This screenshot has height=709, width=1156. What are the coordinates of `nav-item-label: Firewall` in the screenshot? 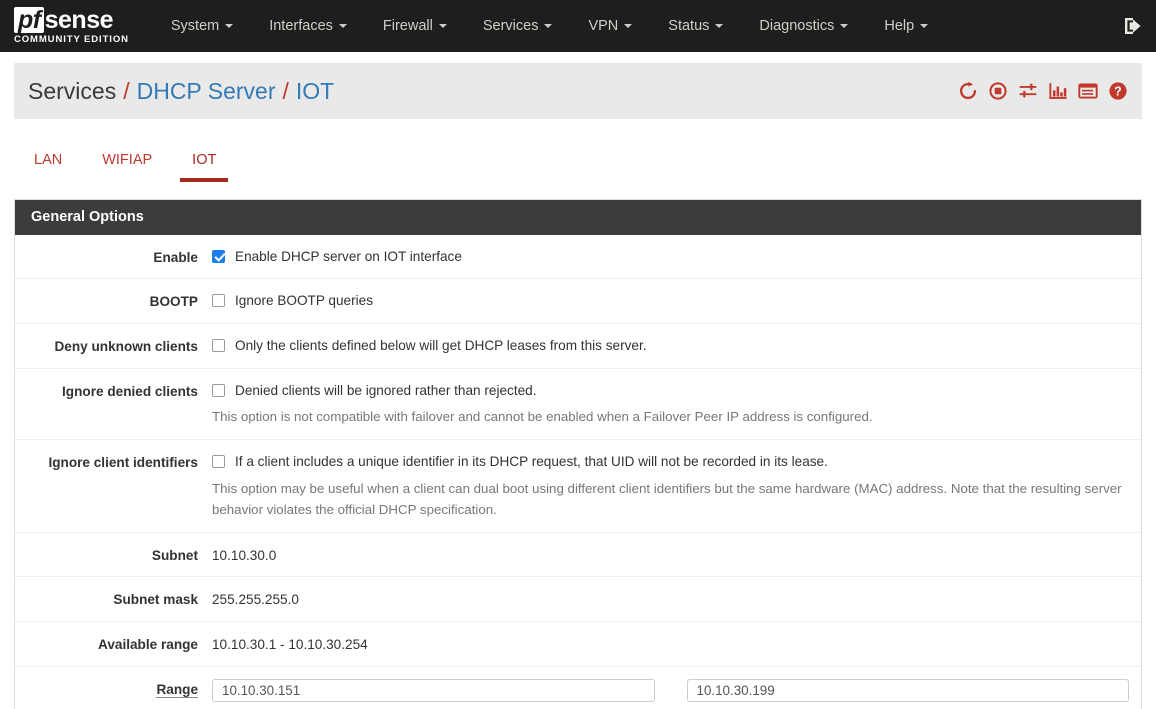 It's located at (407, 26).